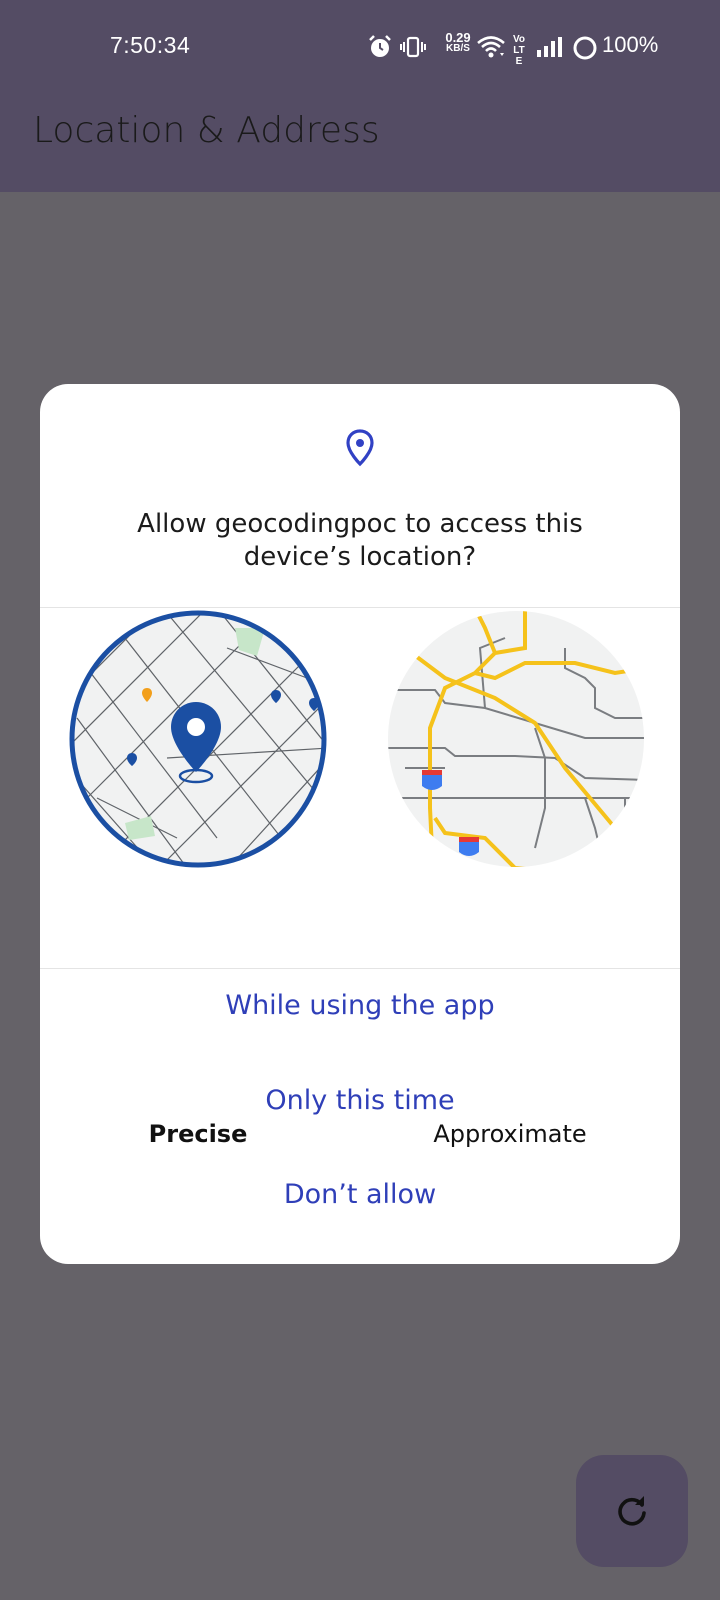 The height and width of the screenshot is (1600, 720). I want to click on app-bar: Location & Address, so click(360, 143).